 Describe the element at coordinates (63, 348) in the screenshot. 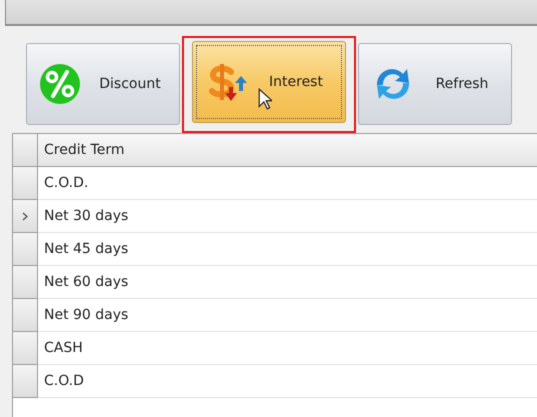

I see `table-cell-text: CASH` at that location.